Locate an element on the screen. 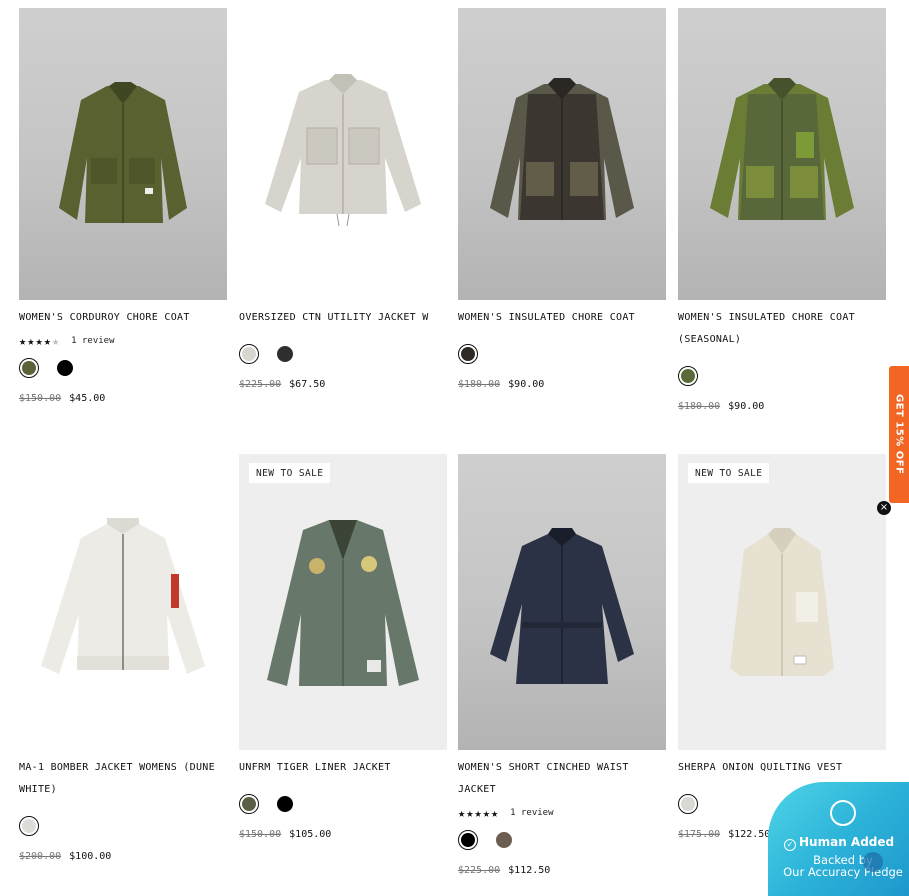 This screenshot has height=896, width=909. sherpa-vest-image is located at coordinates (782, 602).